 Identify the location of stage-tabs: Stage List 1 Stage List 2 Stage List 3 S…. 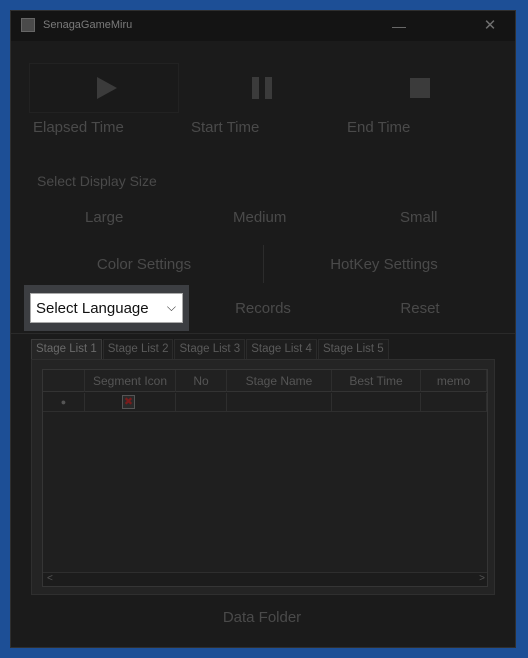
(210, 349).